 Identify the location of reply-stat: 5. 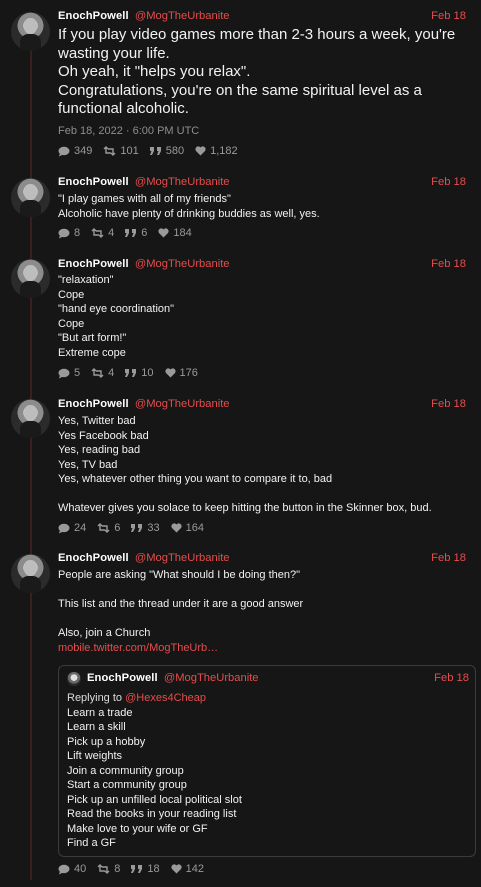
(69, 373).